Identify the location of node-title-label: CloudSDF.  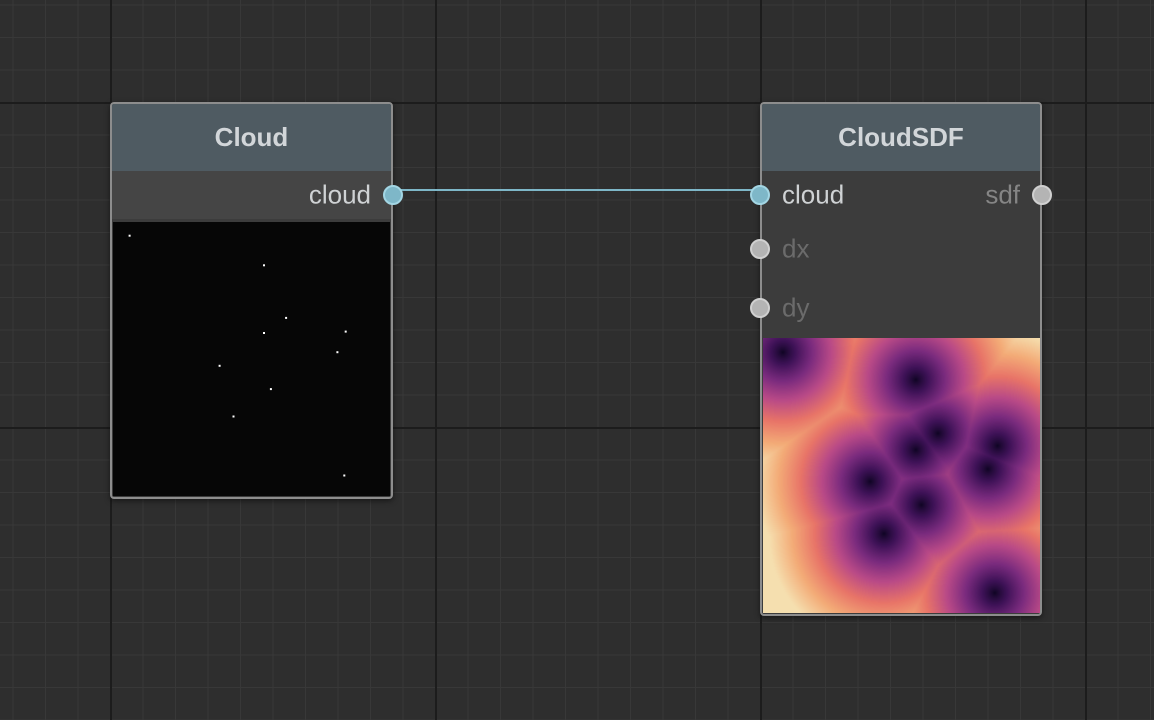
(901, 137).